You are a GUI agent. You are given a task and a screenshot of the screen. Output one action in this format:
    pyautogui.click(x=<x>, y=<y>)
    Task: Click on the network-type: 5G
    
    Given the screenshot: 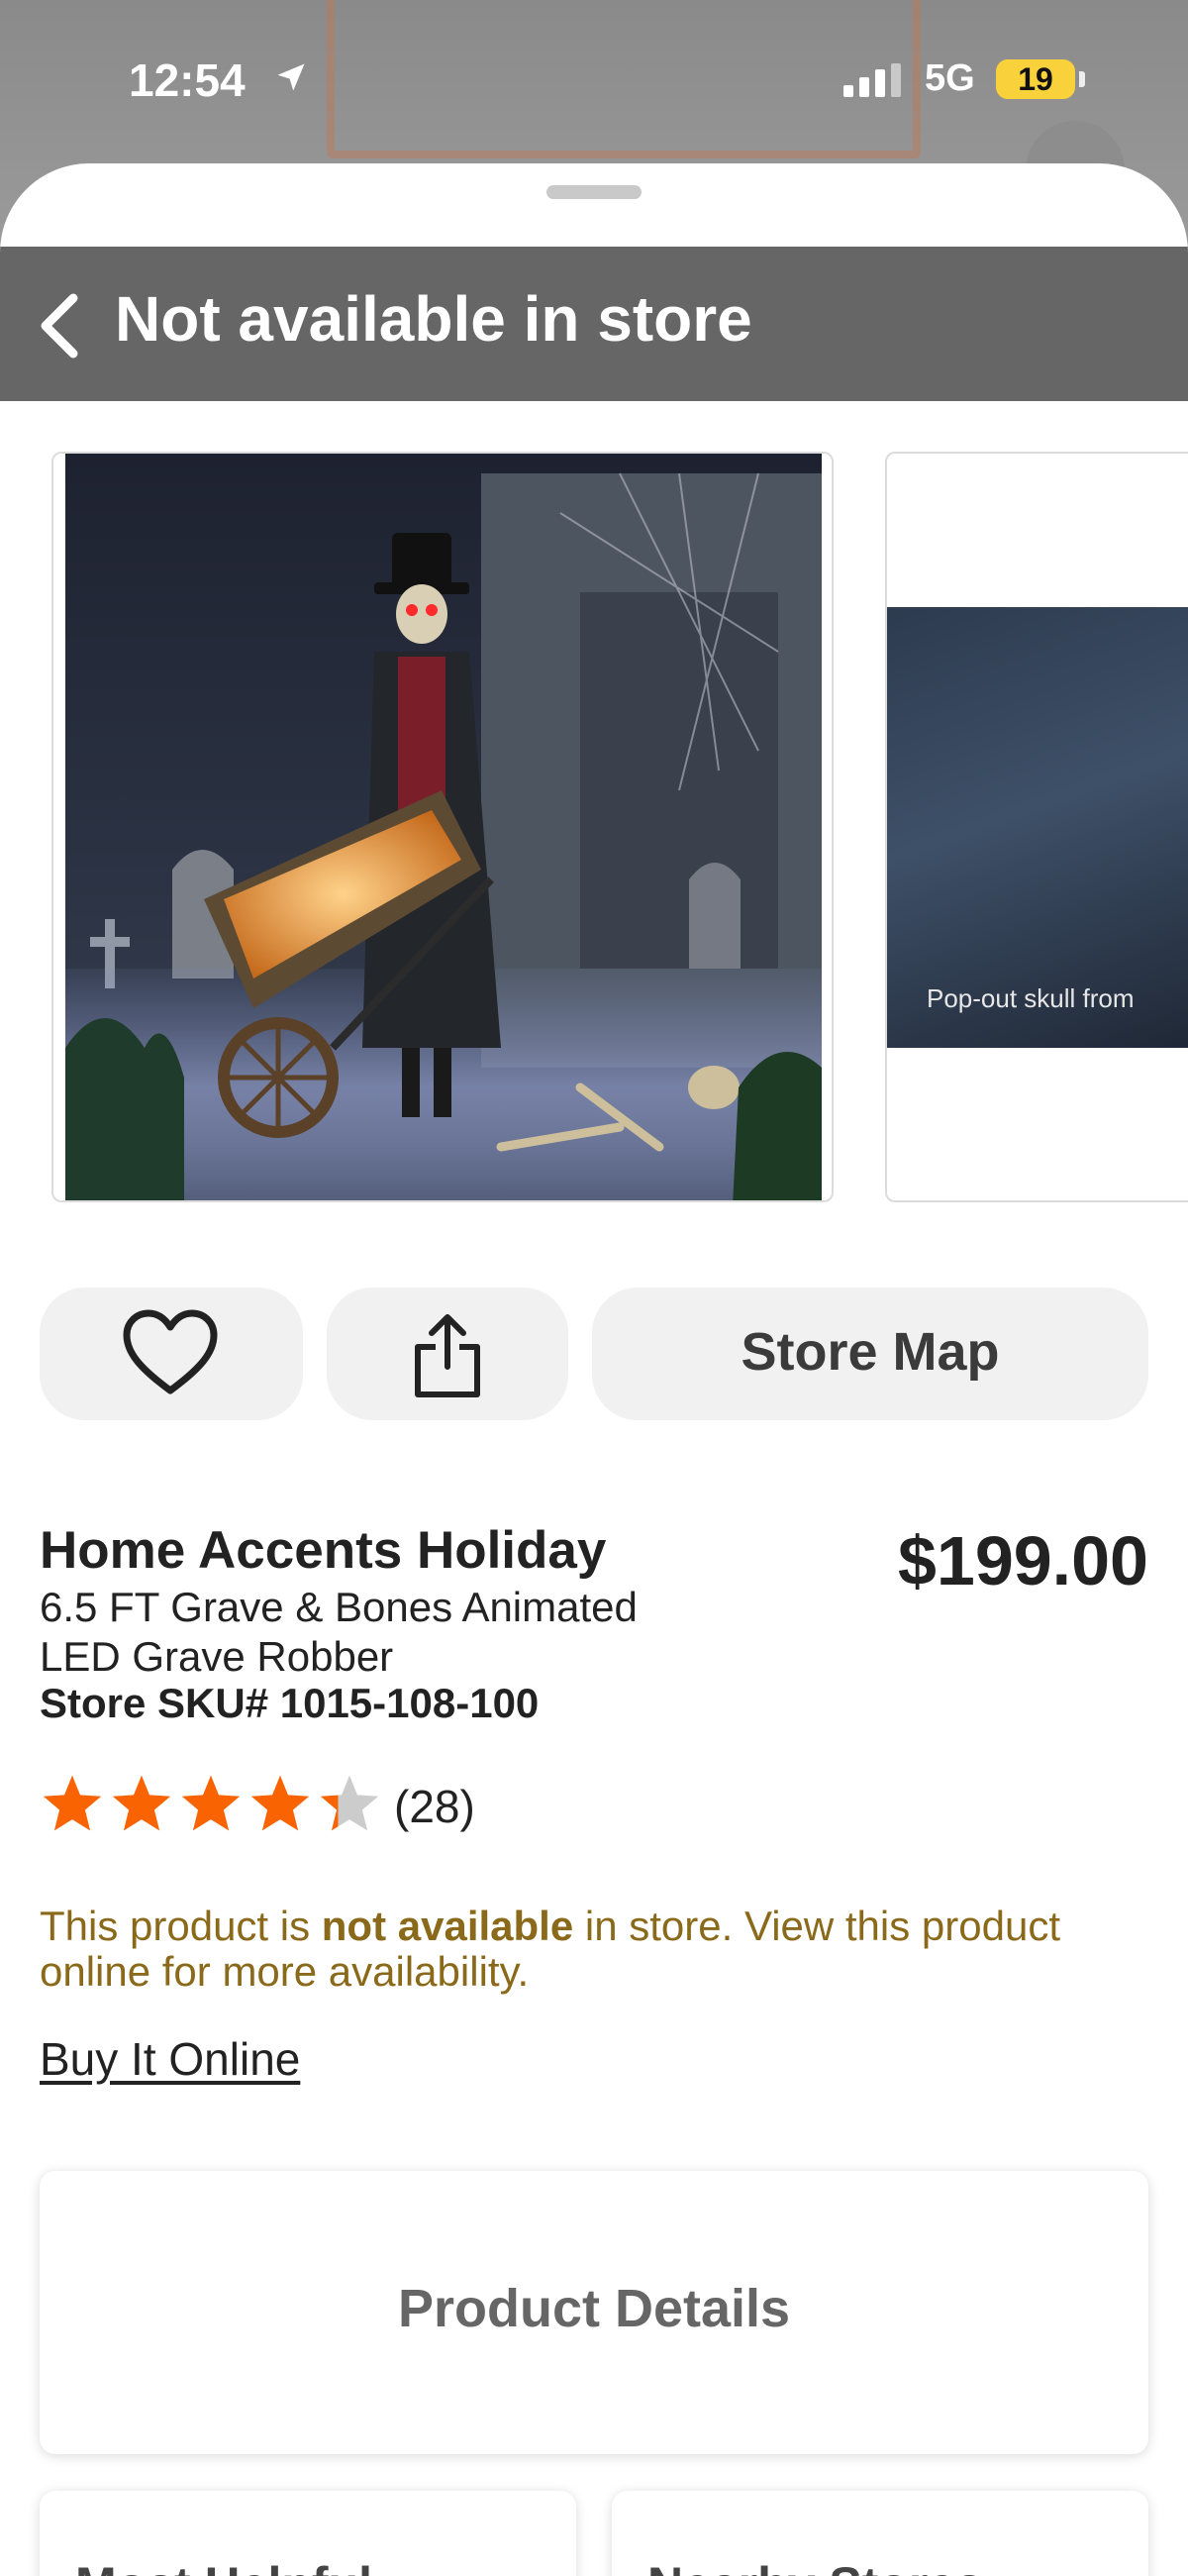 What is the action you would take?
    pyautogui.click(x=950, y=78)
    